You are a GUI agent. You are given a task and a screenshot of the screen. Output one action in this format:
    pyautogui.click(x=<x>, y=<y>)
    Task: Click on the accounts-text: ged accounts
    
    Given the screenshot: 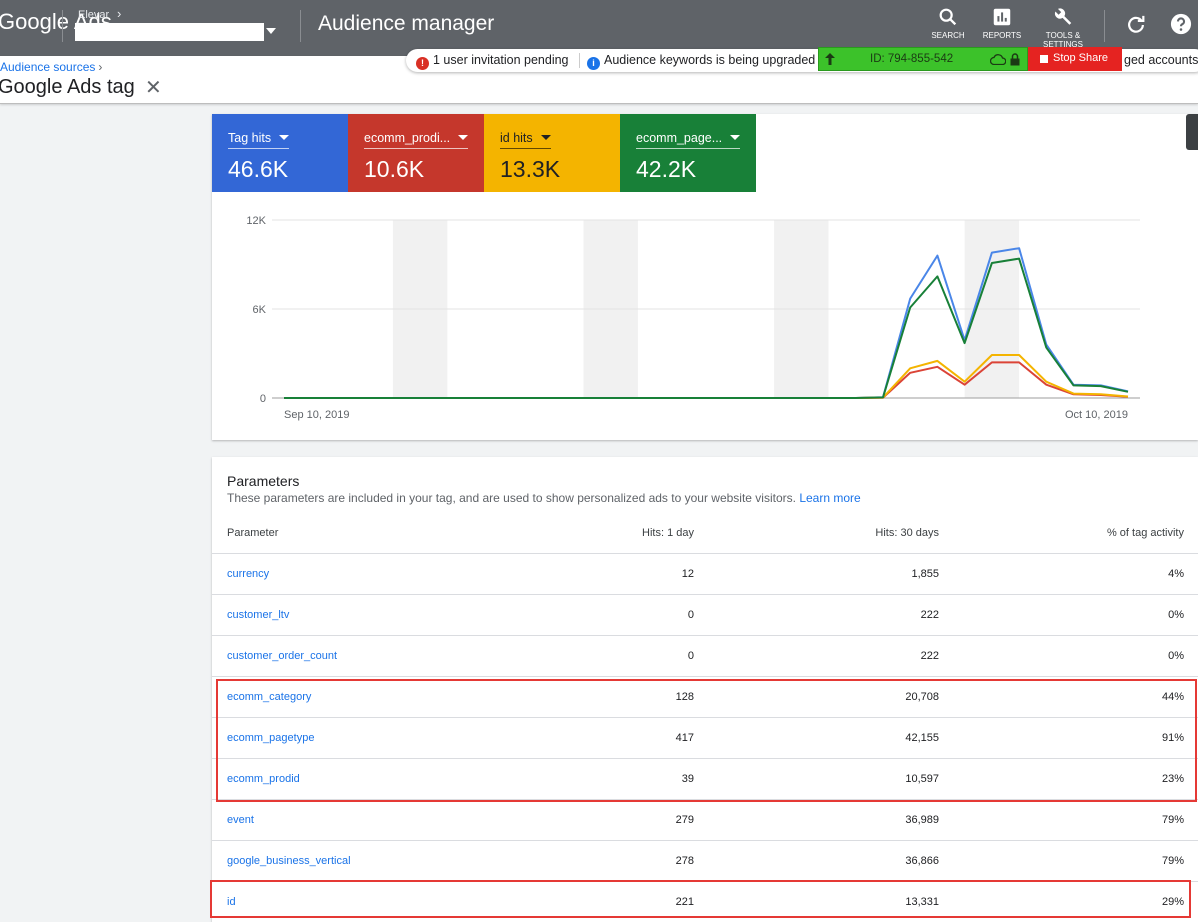 What is the action you would take?
    pyautogui.click(x=1161, y=60)
    